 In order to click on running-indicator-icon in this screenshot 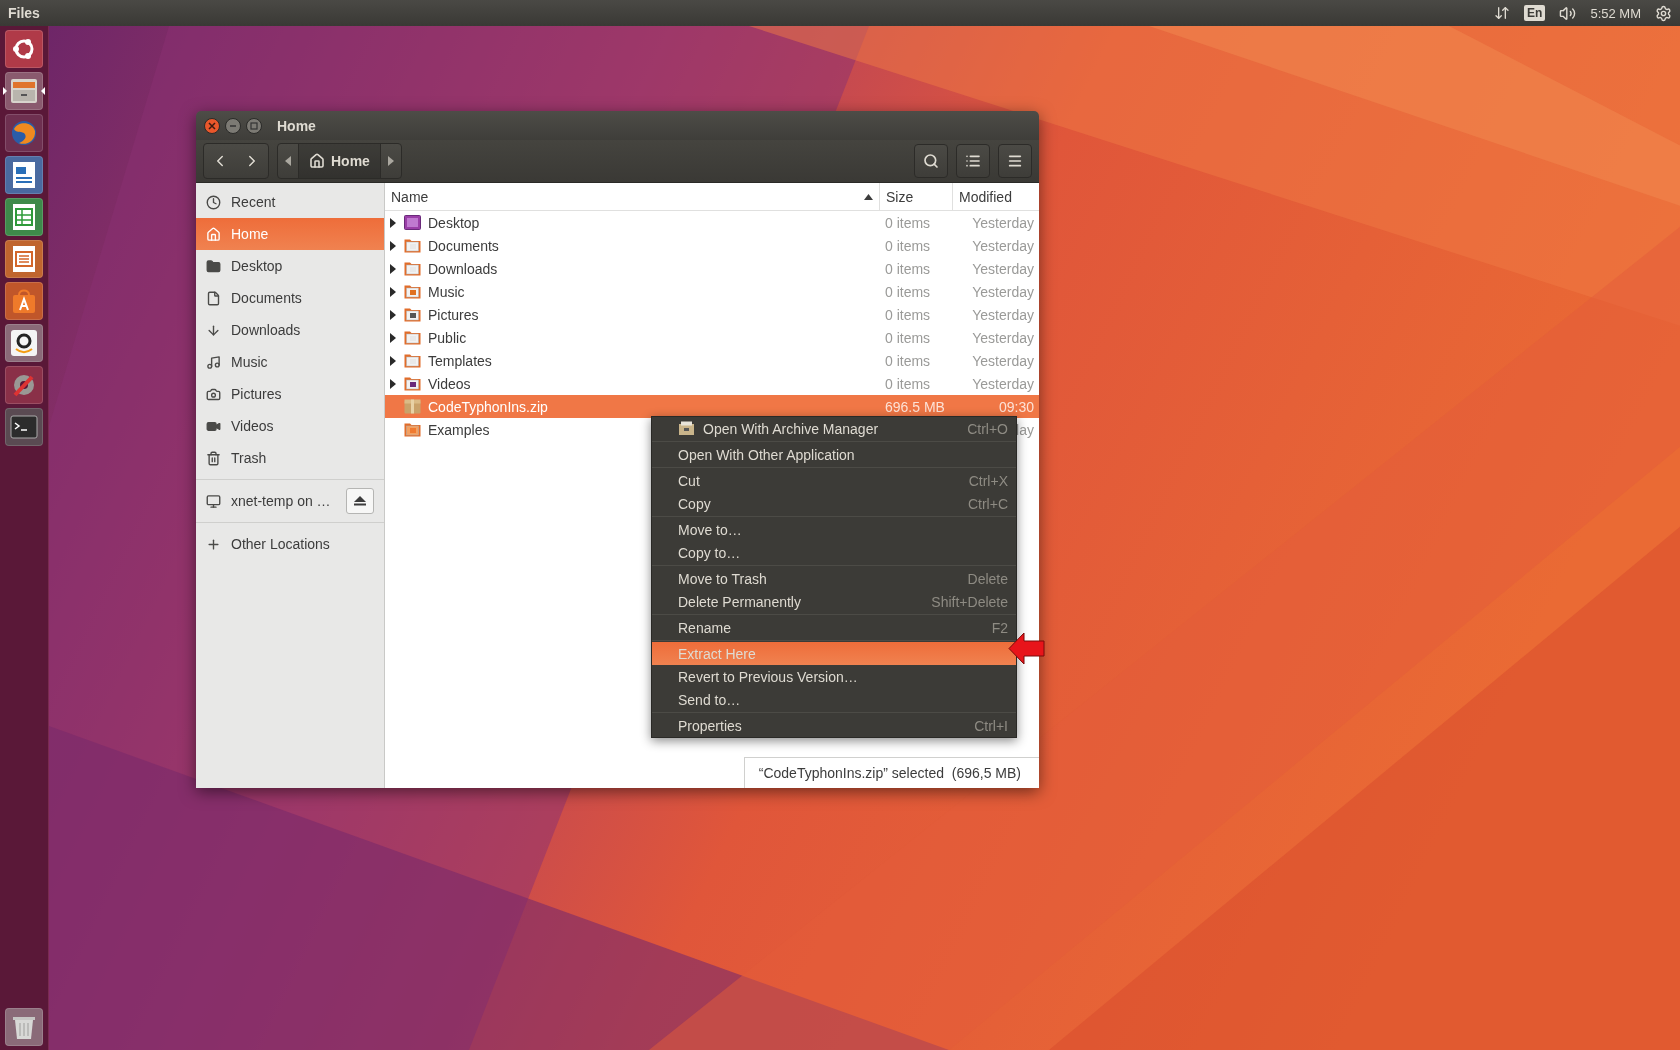, I will do `click(24, 91)`.